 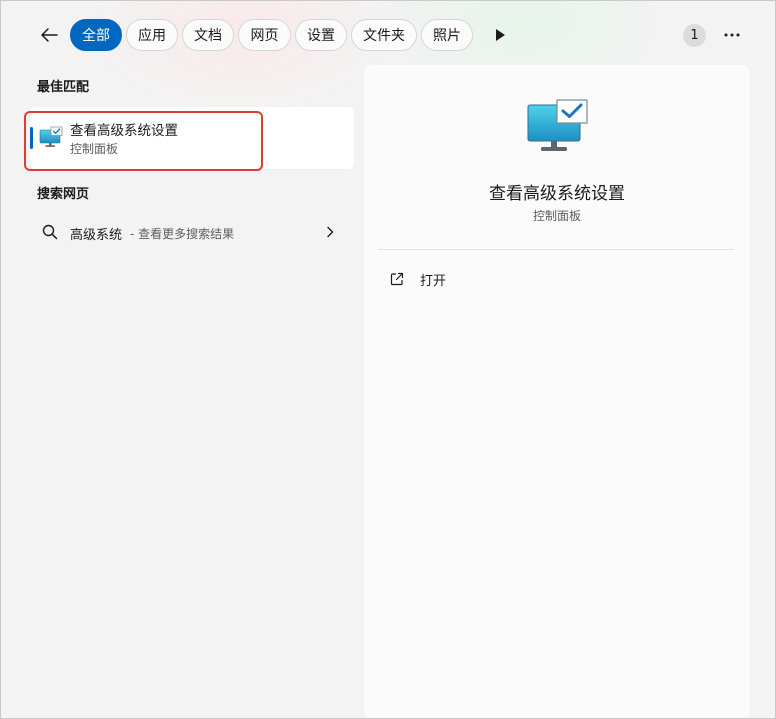 What do you see at coordinates (384, 35) in the screenshot?
I see `tab-folders: 文件夹` at bounding box center [384, 35].